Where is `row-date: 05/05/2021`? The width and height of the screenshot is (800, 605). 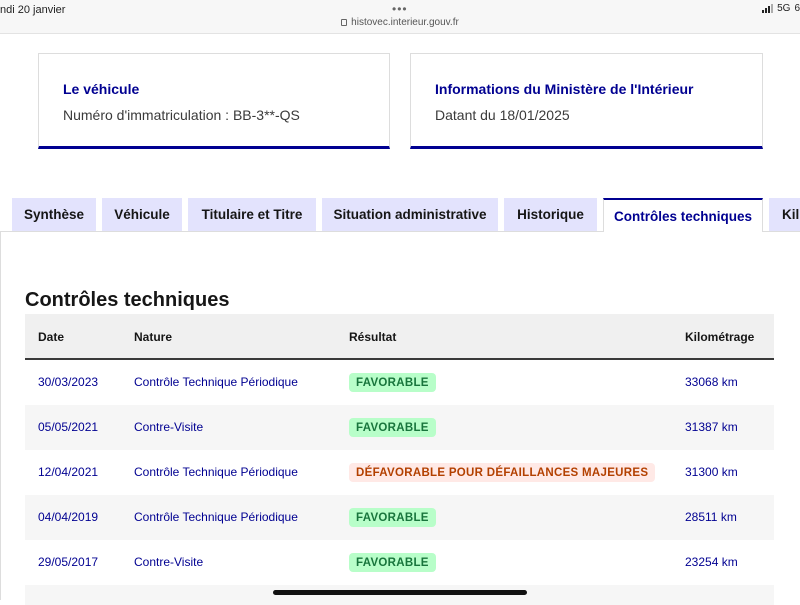
row-date: 05/05/2021 is located at coordinates (68, 427).